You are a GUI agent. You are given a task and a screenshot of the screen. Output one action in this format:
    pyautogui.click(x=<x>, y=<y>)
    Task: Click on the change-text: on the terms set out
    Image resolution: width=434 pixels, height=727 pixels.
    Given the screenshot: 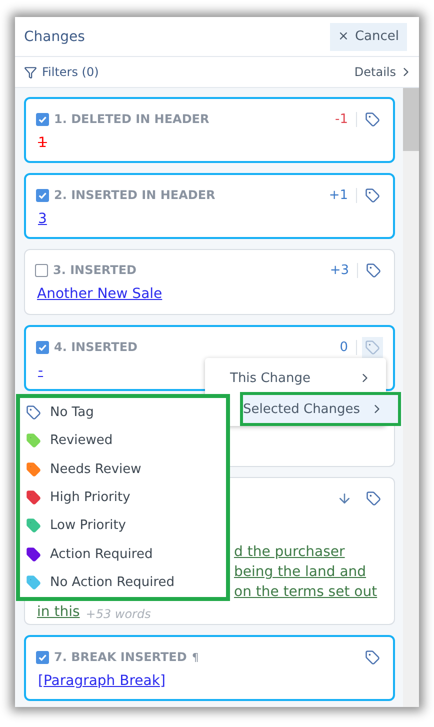 What is the action you would take?
    pyautogui.click(x=305, y=592)
    